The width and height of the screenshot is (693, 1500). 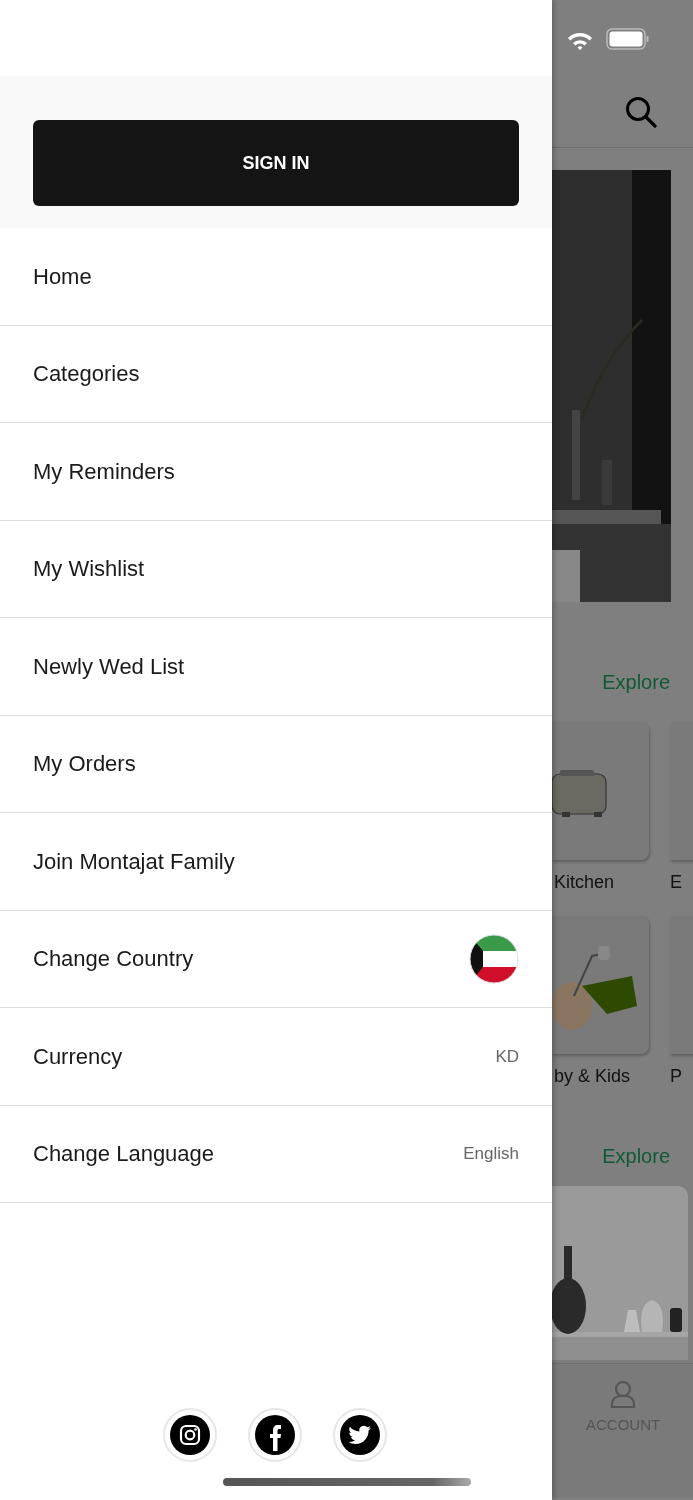 What do you see at coordinates (109, 666) in the screenshot?
I see `menu-label: Newly Wed List` at bounding box center [109, 666].